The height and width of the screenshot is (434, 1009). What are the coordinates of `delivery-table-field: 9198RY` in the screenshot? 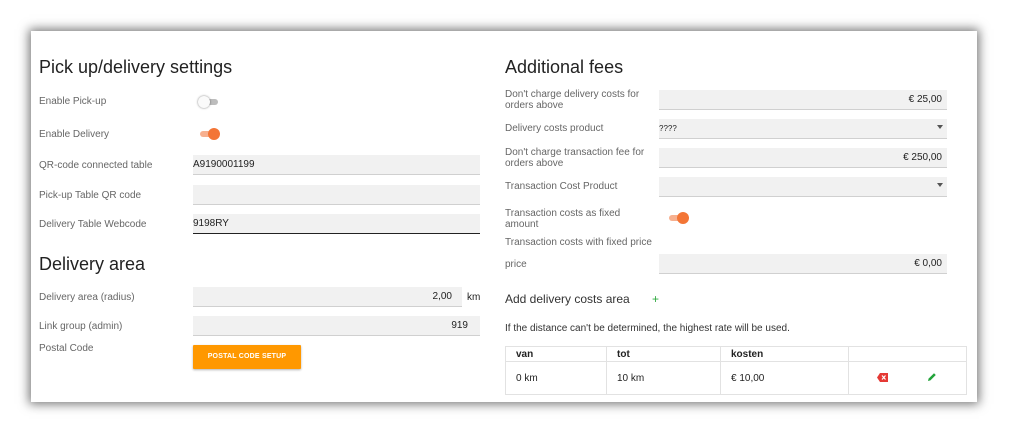 It's located at (336, 224).